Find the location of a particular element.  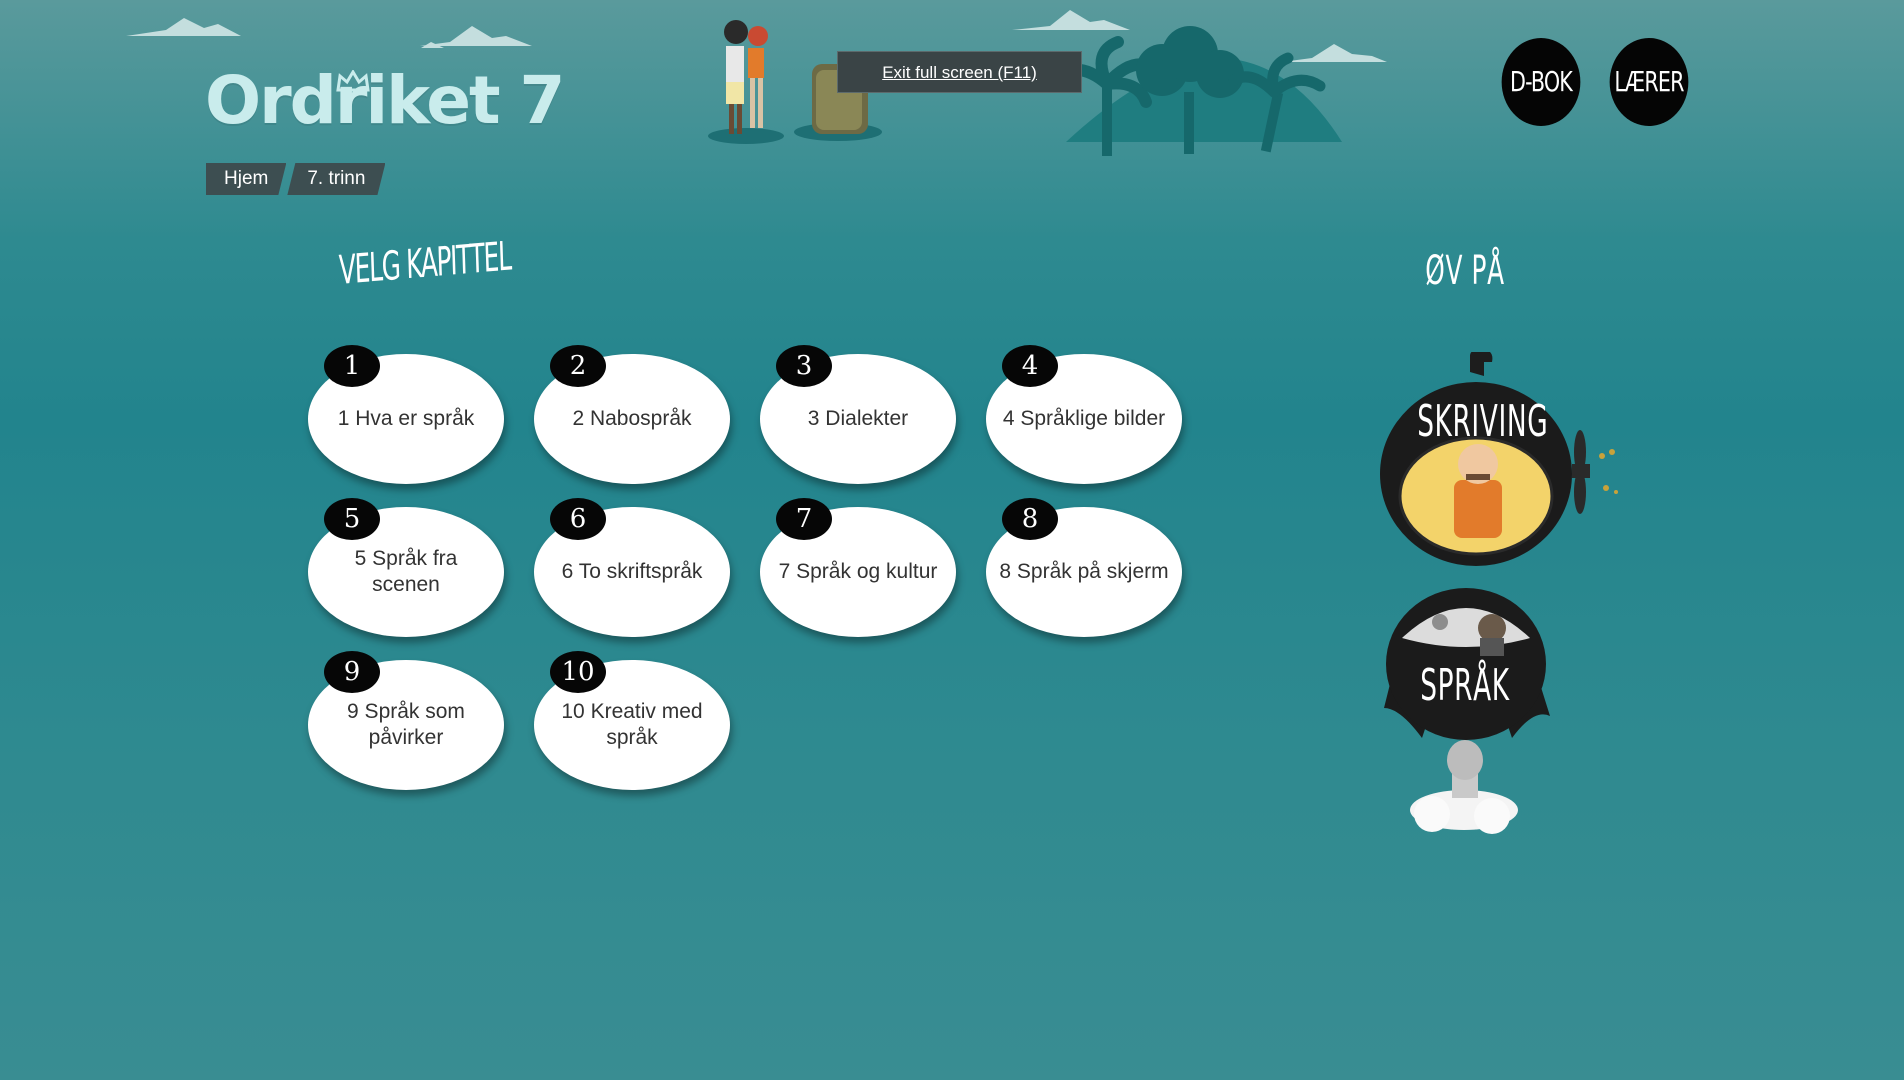

chapter-number-badge: 3 is located at coordinates (804, 366).